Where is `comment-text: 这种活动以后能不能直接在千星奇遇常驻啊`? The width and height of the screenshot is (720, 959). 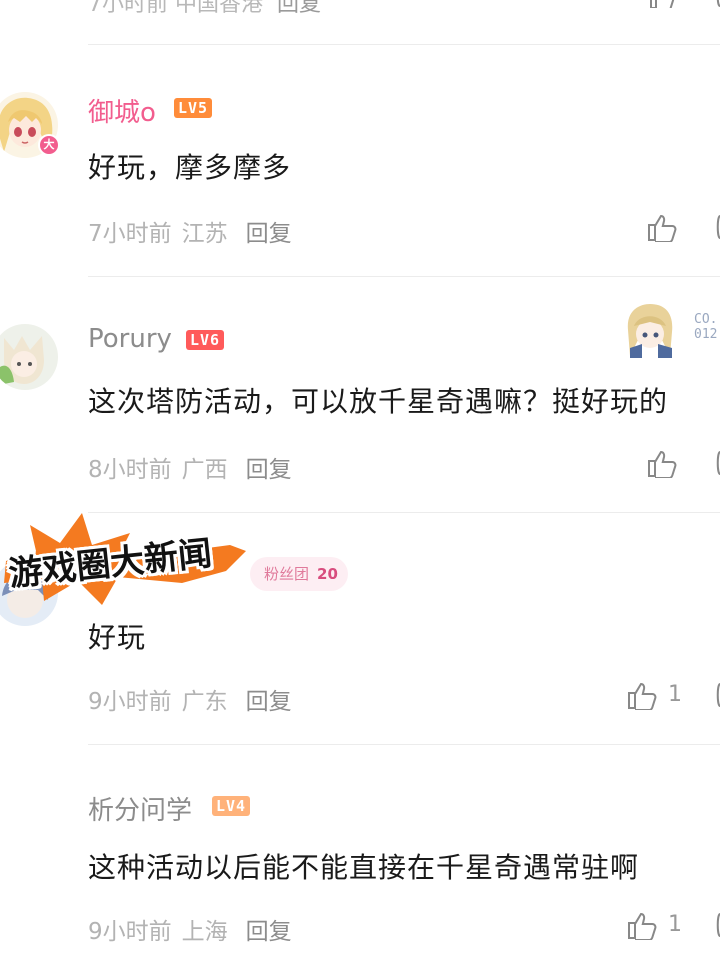 comment-text: 这种活动以后能不能直接在千星奇遇常驻啊 is located at coordinates (364, 867).